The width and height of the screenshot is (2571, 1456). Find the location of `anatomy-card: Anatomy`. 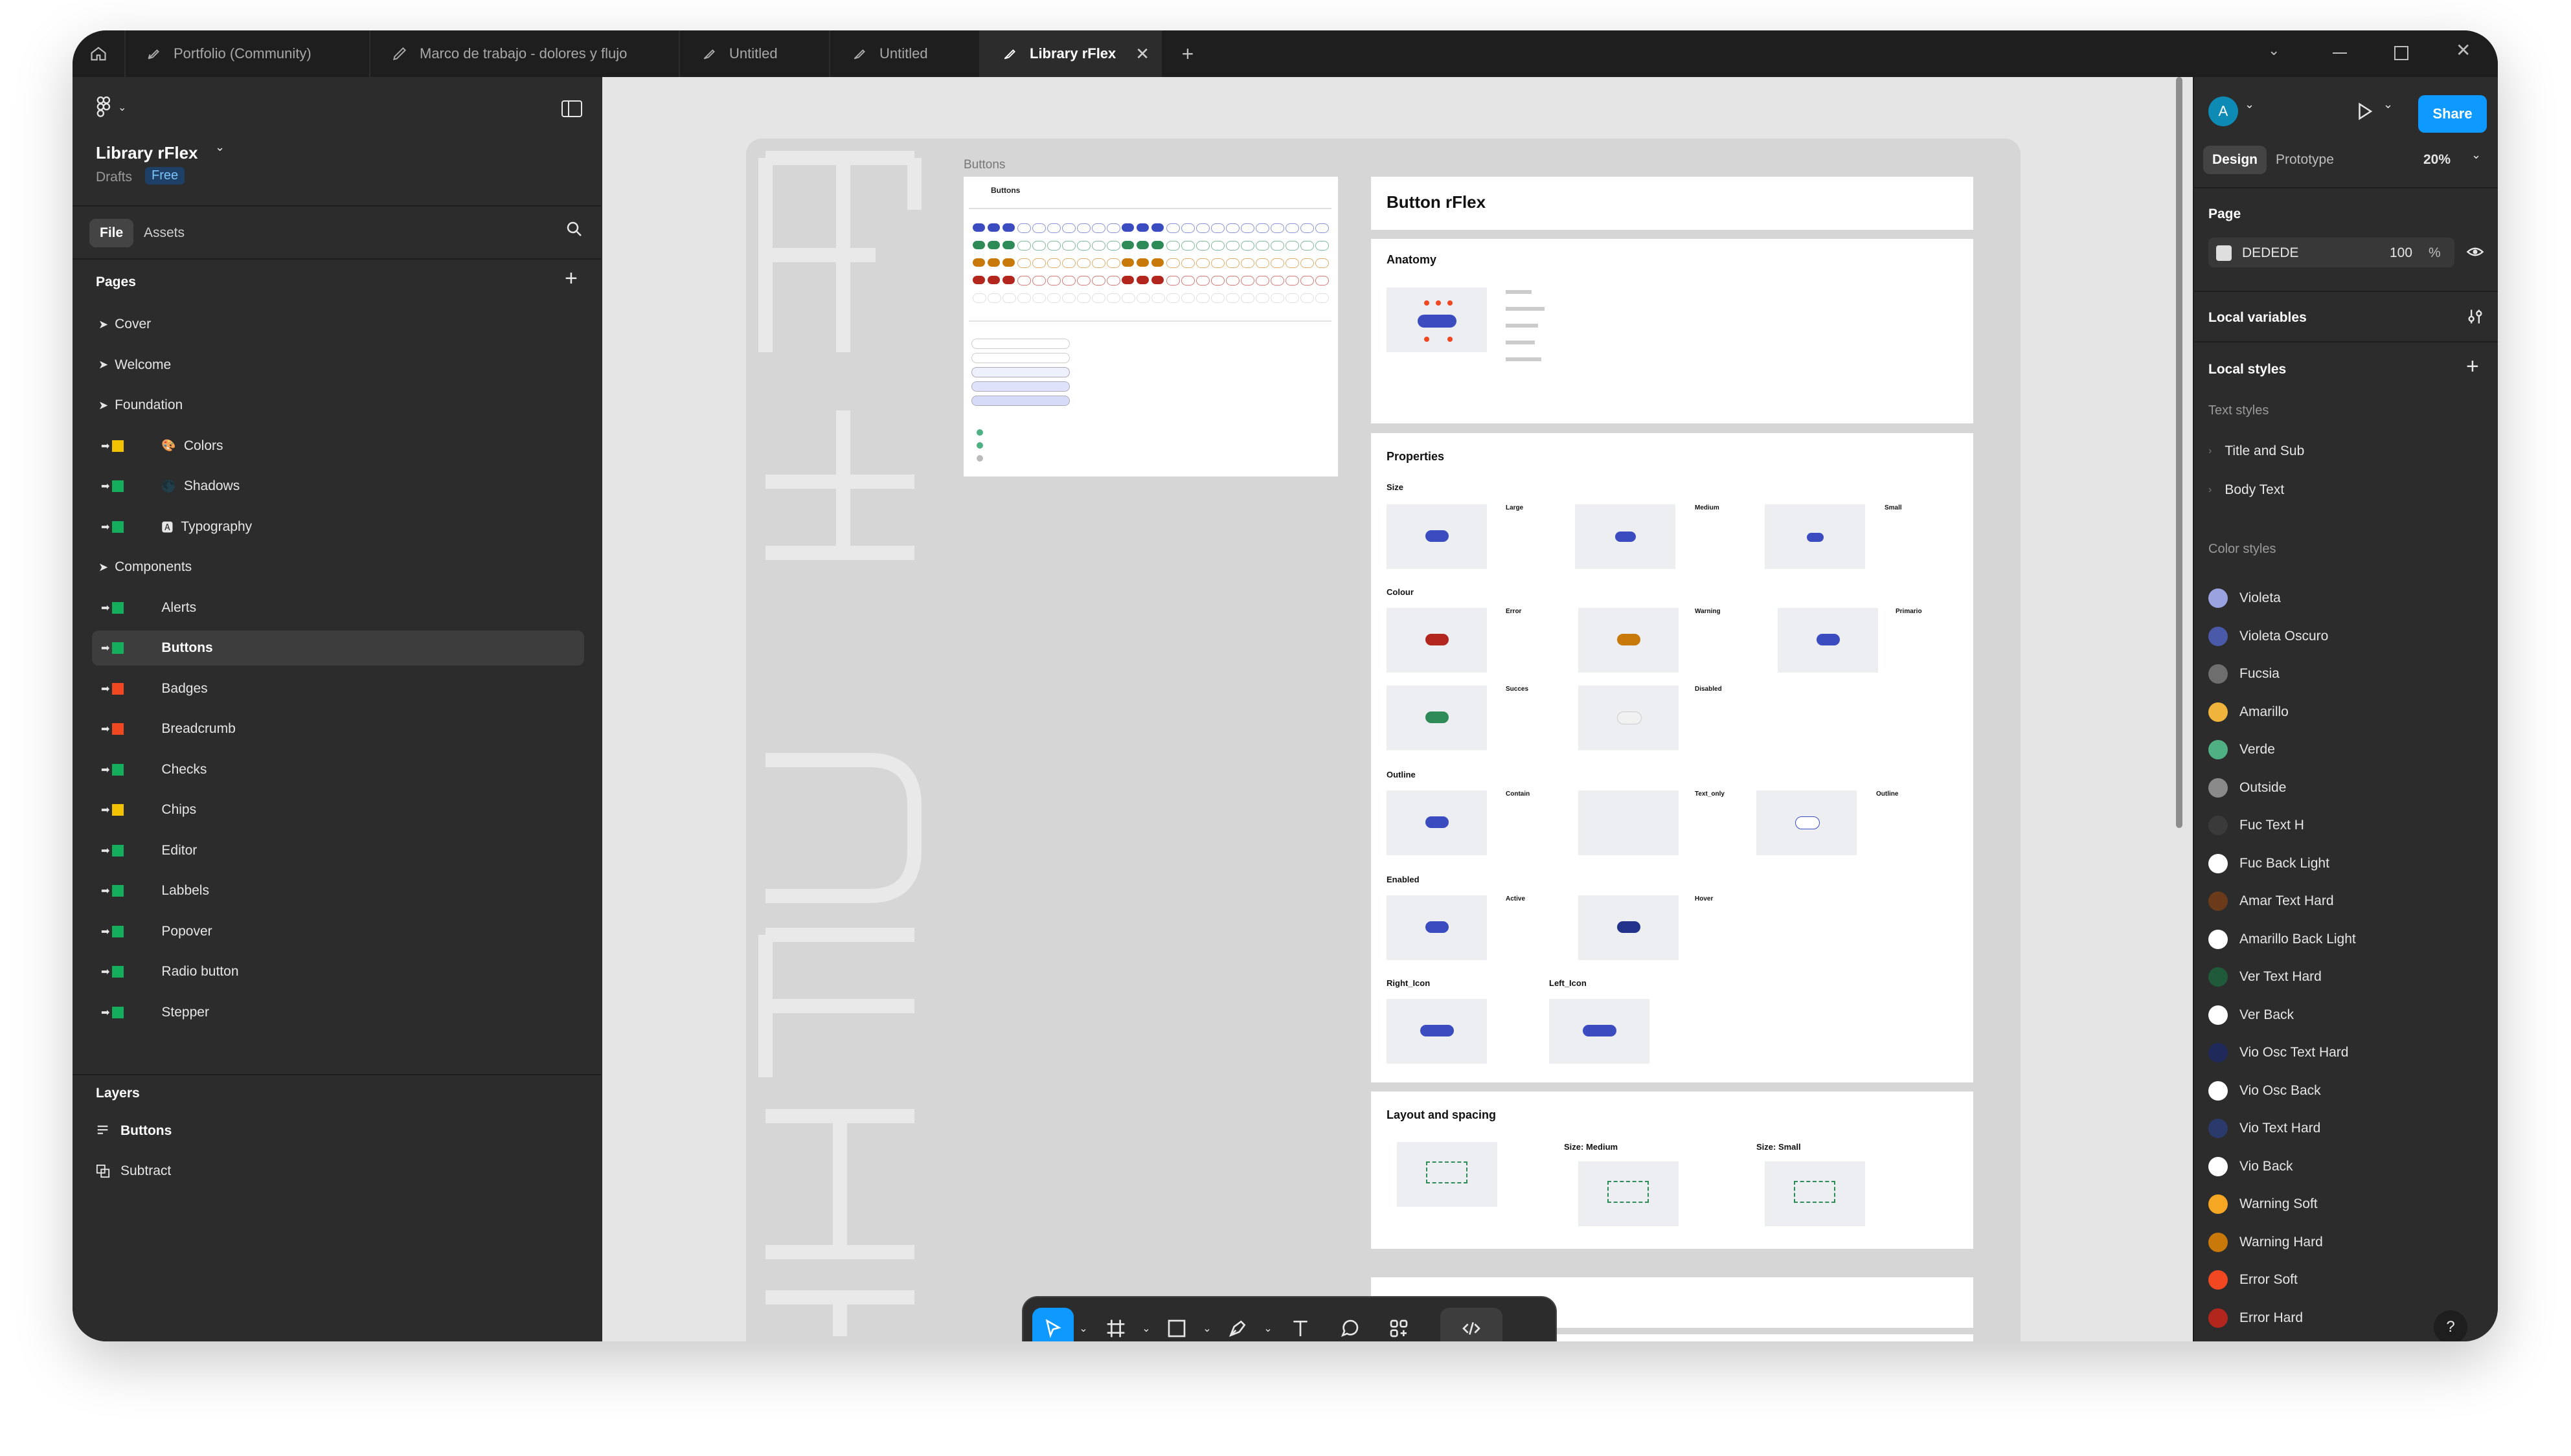

anatomy-card: Anatomy is located at coordinates (1672, 331).